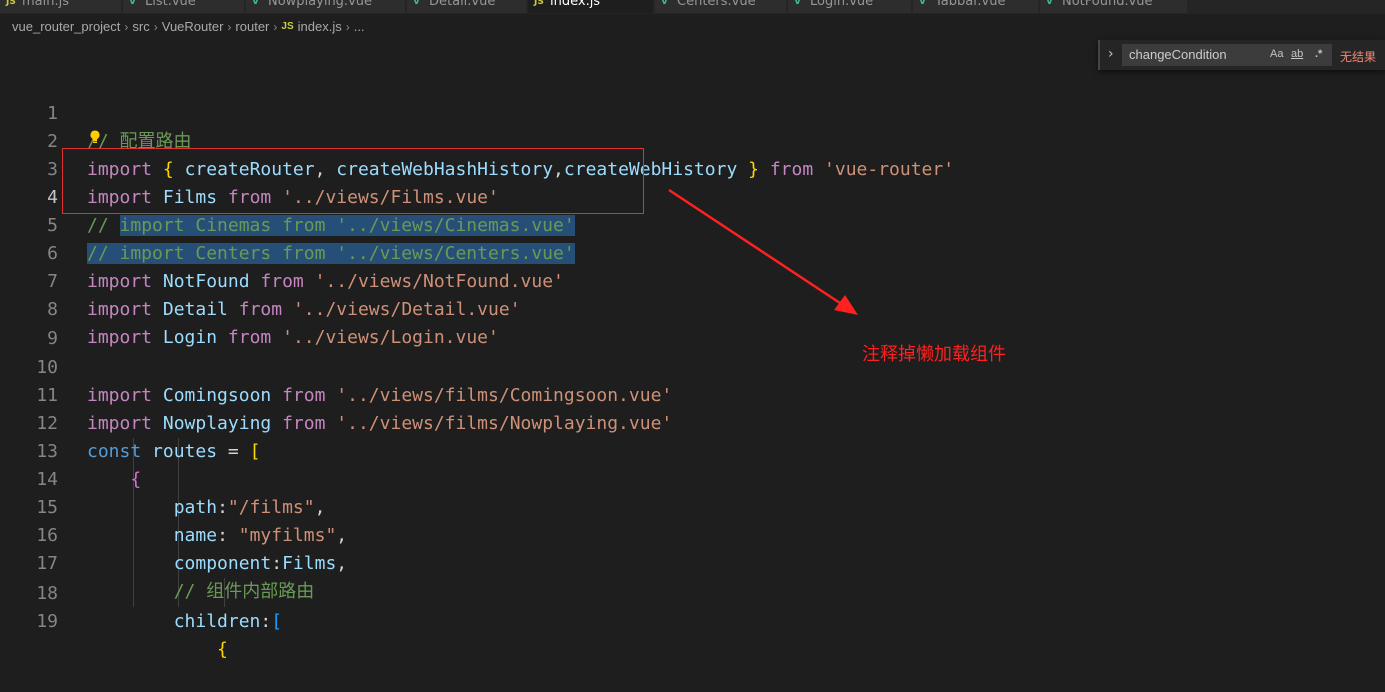 The width and height of the screenshot is (1385, 692). I want to click on line-number: 19, so click(47, 621).